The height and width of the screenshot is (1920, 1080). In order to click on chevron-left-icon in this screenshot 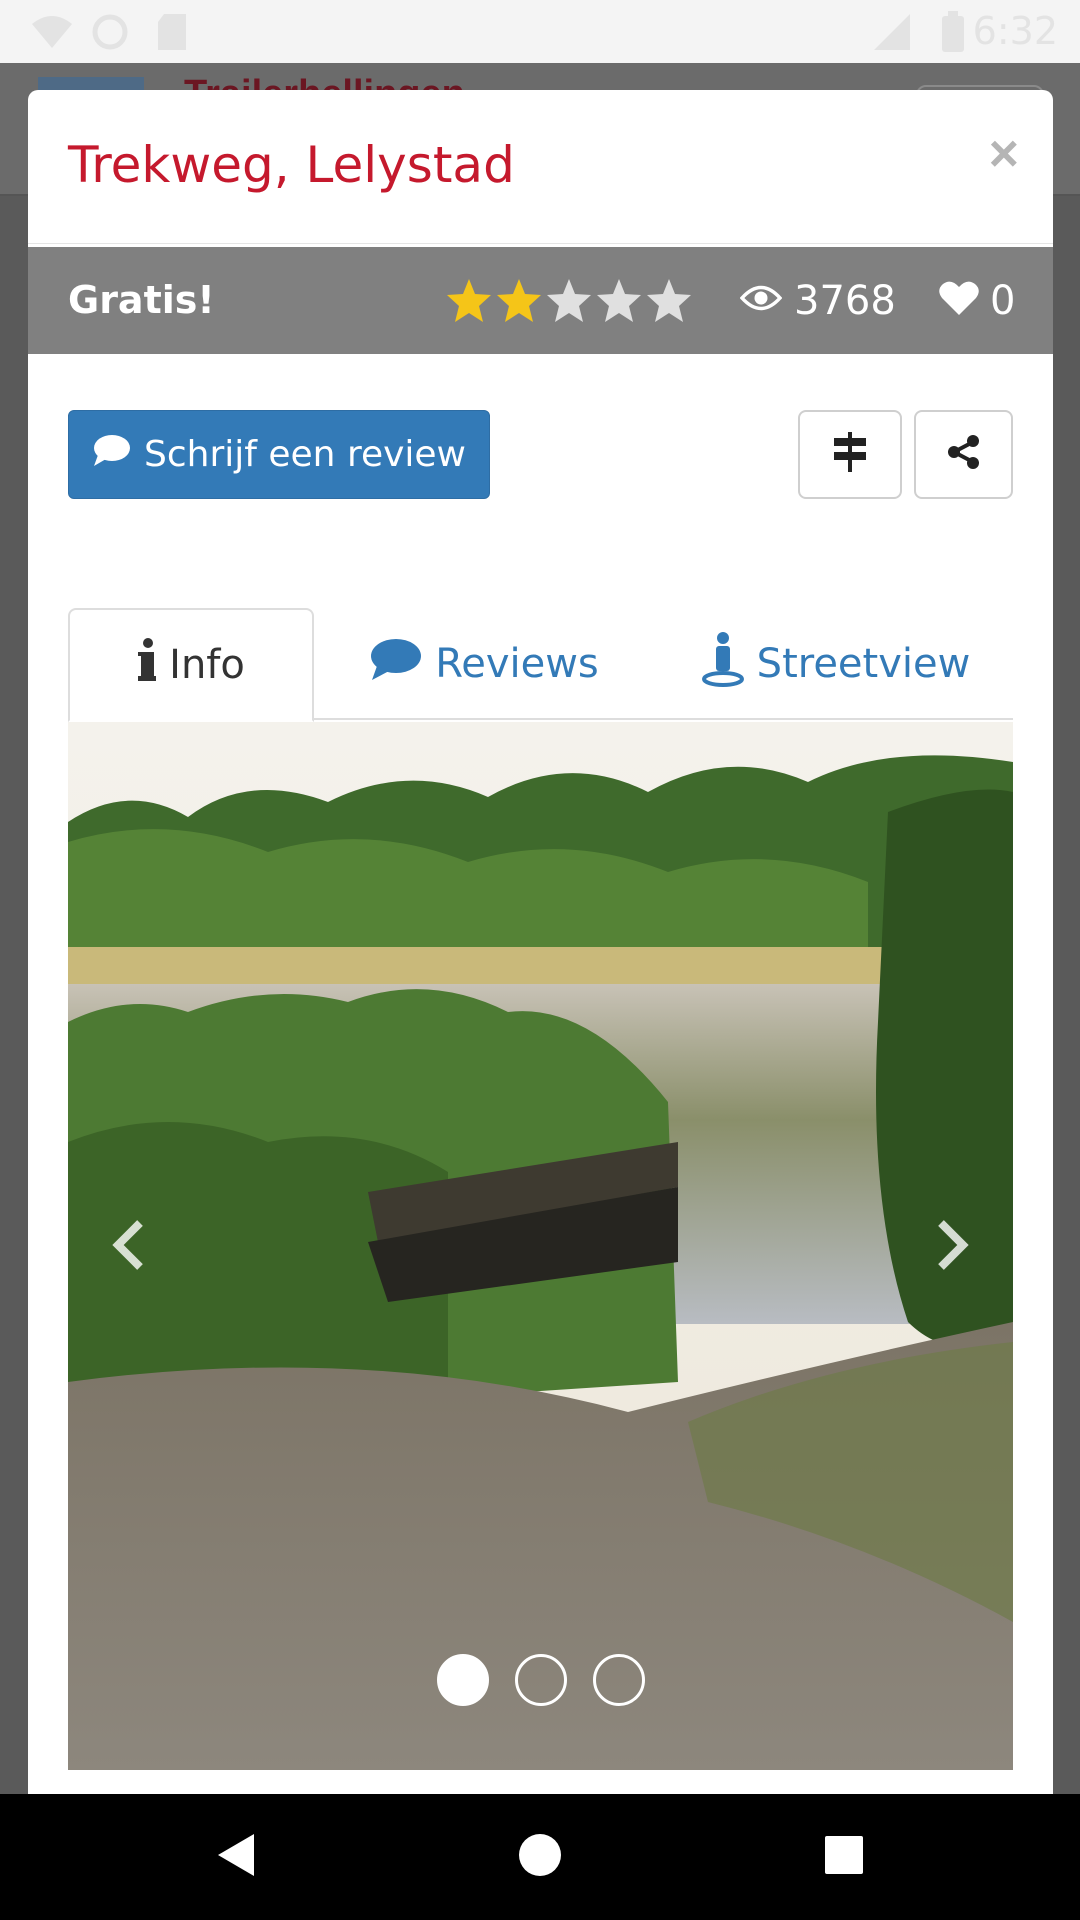, I will do `click(128, 1247)`.